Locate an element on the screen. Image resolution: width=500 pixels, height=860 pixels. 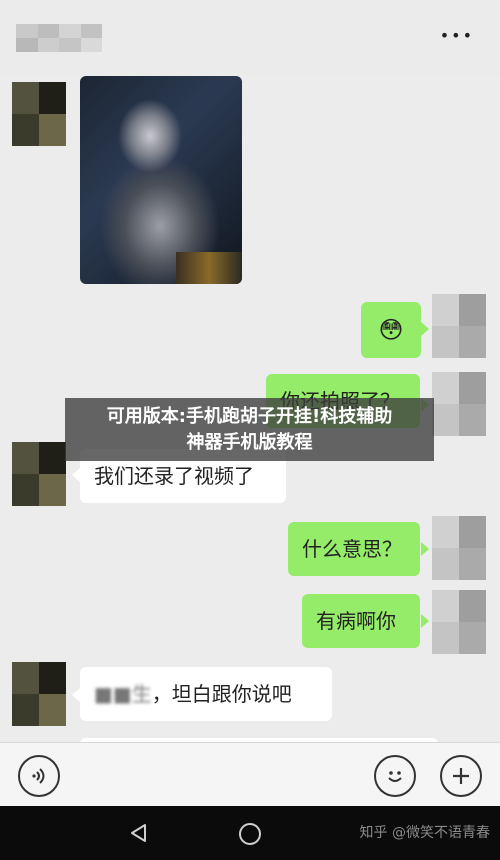
message-text: 我们还录了视频了 is located at coordinates (174, 476).